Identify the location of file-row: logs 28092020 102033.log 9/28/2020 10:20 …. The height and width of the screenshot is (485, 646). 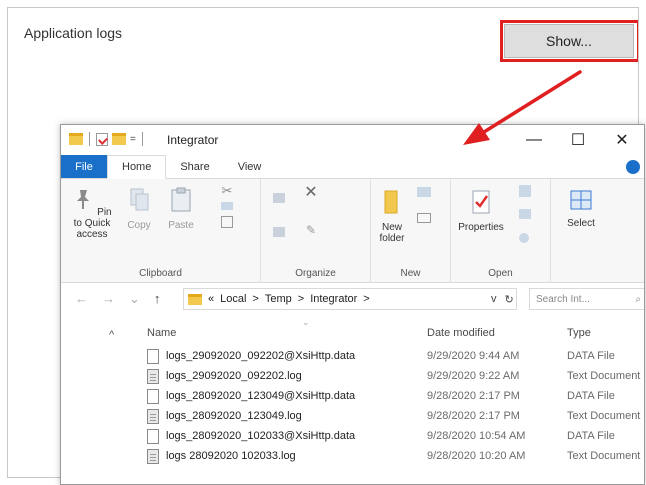
(395, 457).